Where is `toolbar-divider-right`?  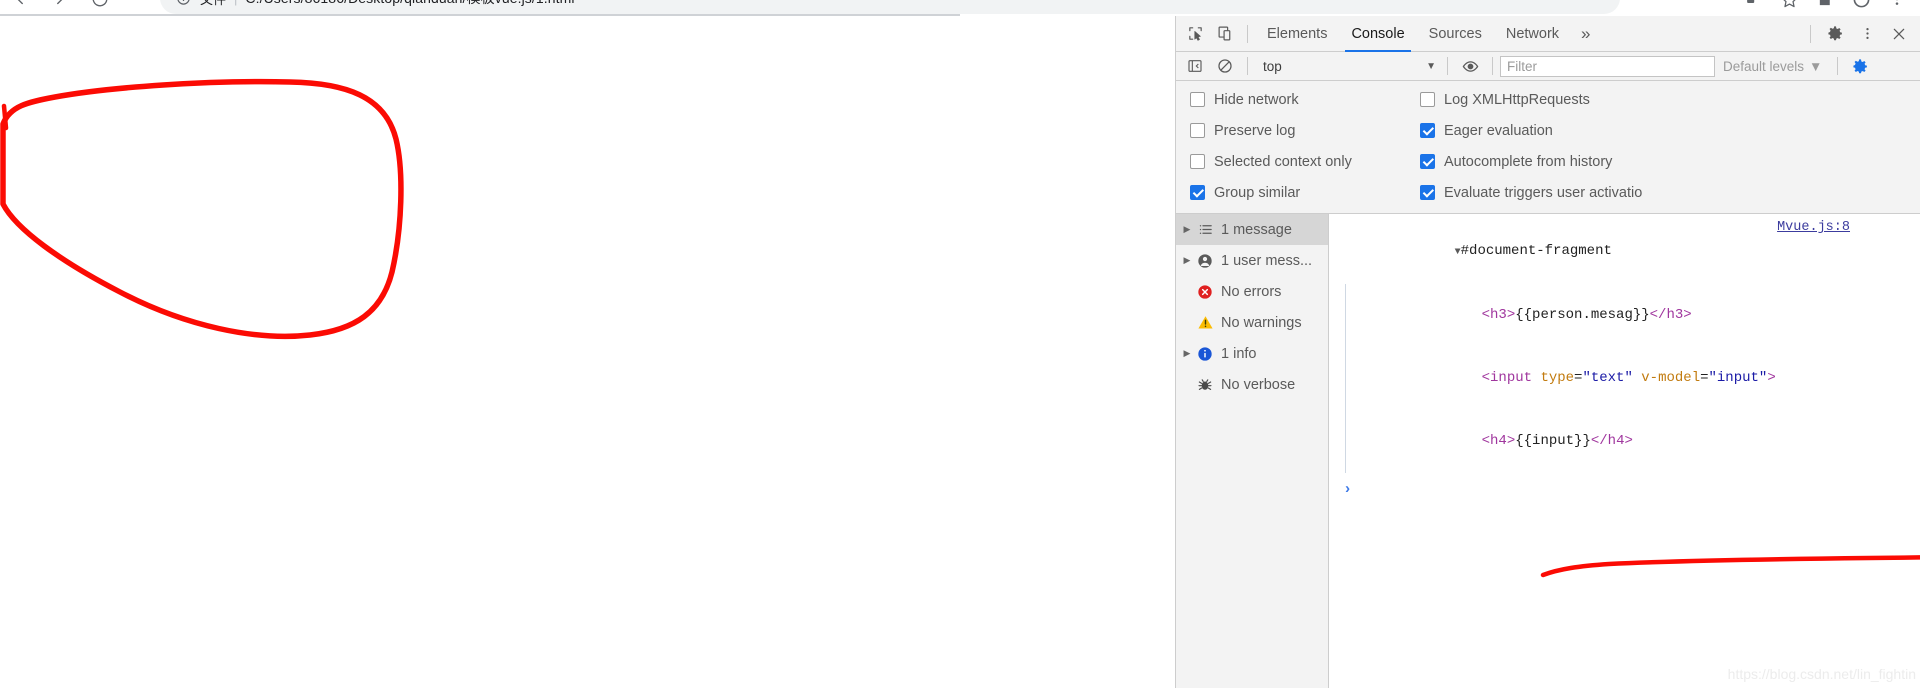 toolbar-divider-right is located at coordinates (1810, 33).